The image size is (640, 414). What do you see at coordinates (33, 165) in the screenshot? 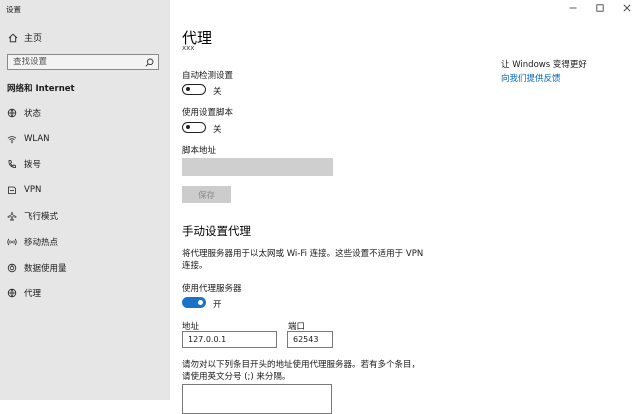
I see `sidebar-item-label: 拨号` at bounding box center [33, 165].